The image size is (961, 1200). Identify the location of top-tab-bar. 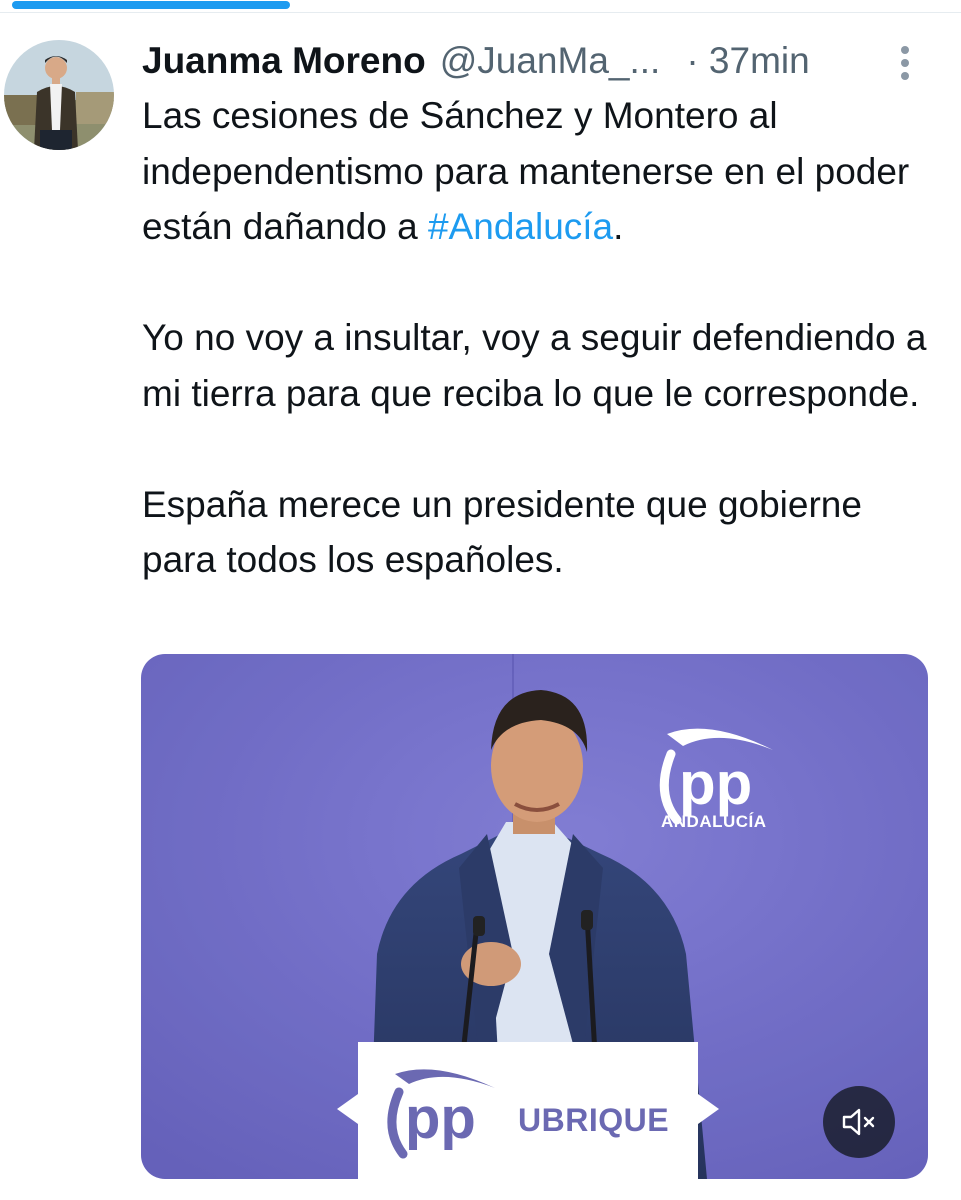
(480, 6).